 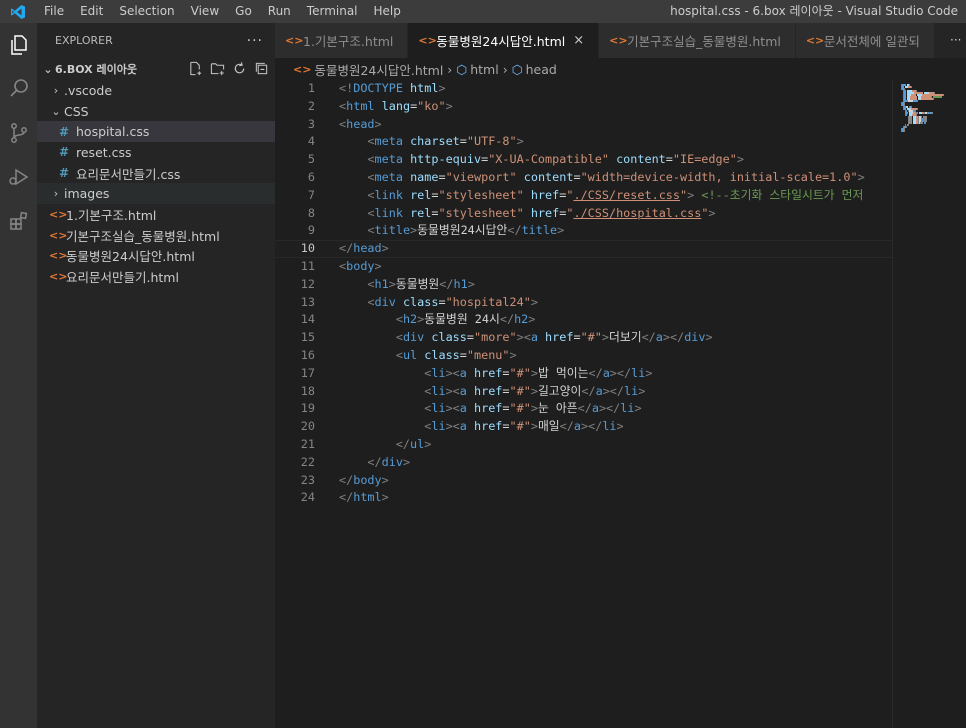 What do you see at coordinates (583, 320) in the screenshot?
I see `code-line: 14 <h2>동물병원 24시</h2>` at bounding box center [583, 320].